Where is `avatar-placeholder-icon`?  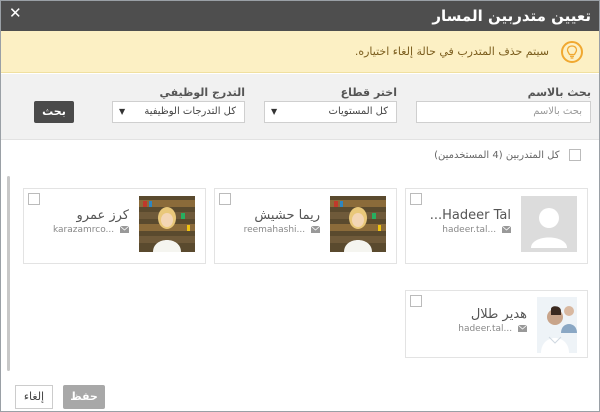
avatar-placeholder-icon is located at coordinates (549, 224).